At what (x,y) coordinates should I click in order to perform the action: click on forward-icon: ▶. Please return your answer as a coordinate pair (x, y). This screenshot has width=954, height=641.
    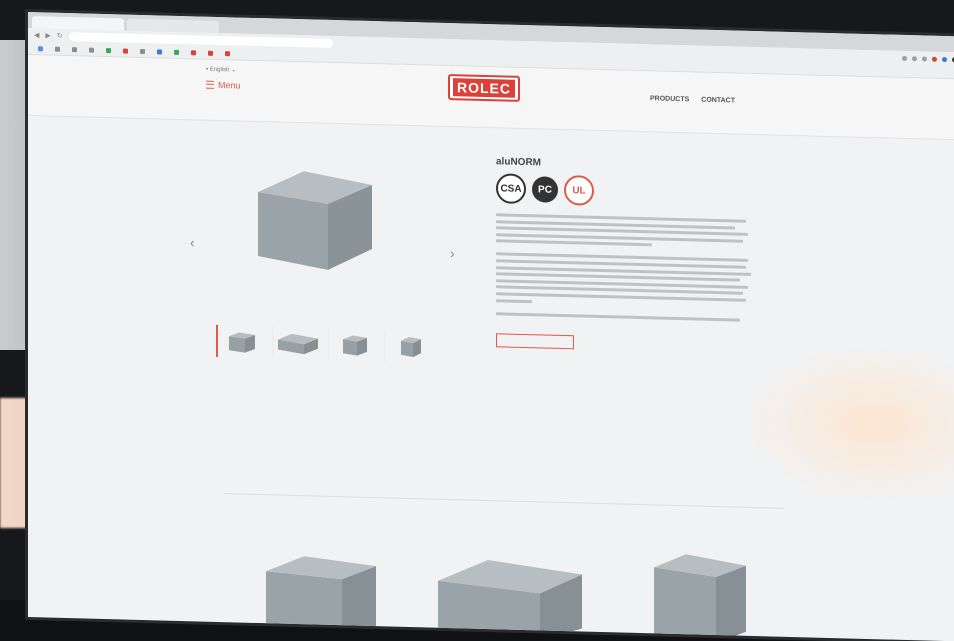
    Looking at the image, I should click on (47, 35).